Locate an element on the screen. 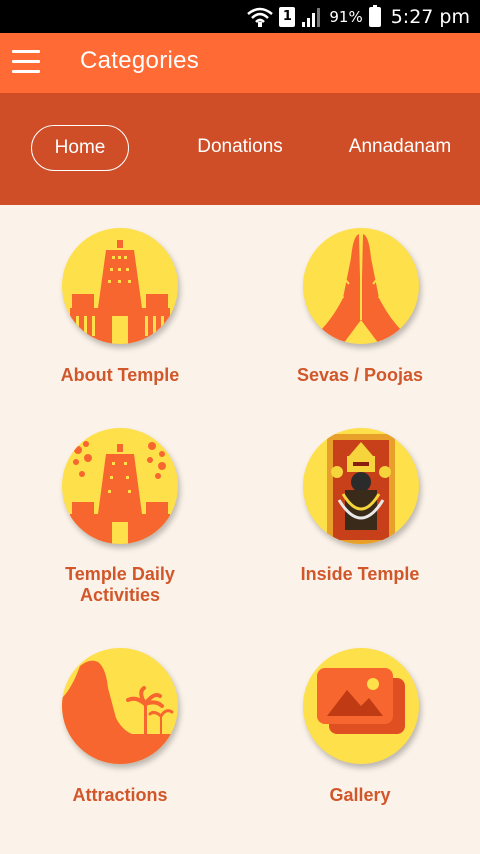 The width and height of the screenshot is (480, 854). temple-gopuram-icon is located at coordinates (120, 286).